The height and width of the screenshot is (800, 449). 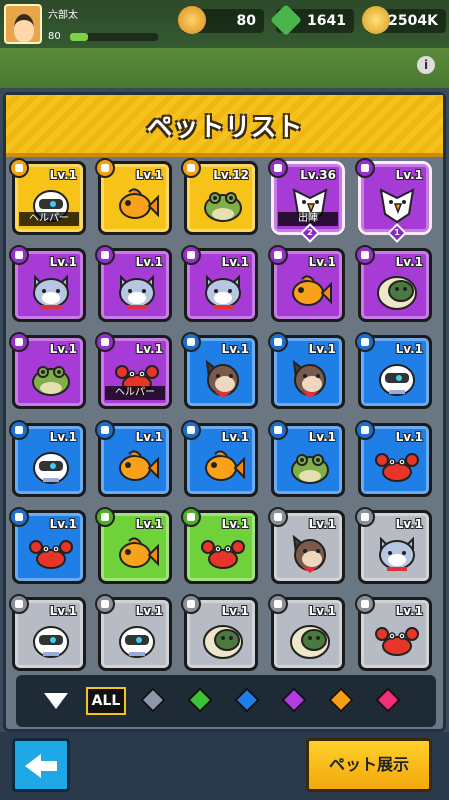 What do you see at coordinates (397, 232) in the screenshot?
I see `team-slot-number: 1` at bounding box center [397, 232].